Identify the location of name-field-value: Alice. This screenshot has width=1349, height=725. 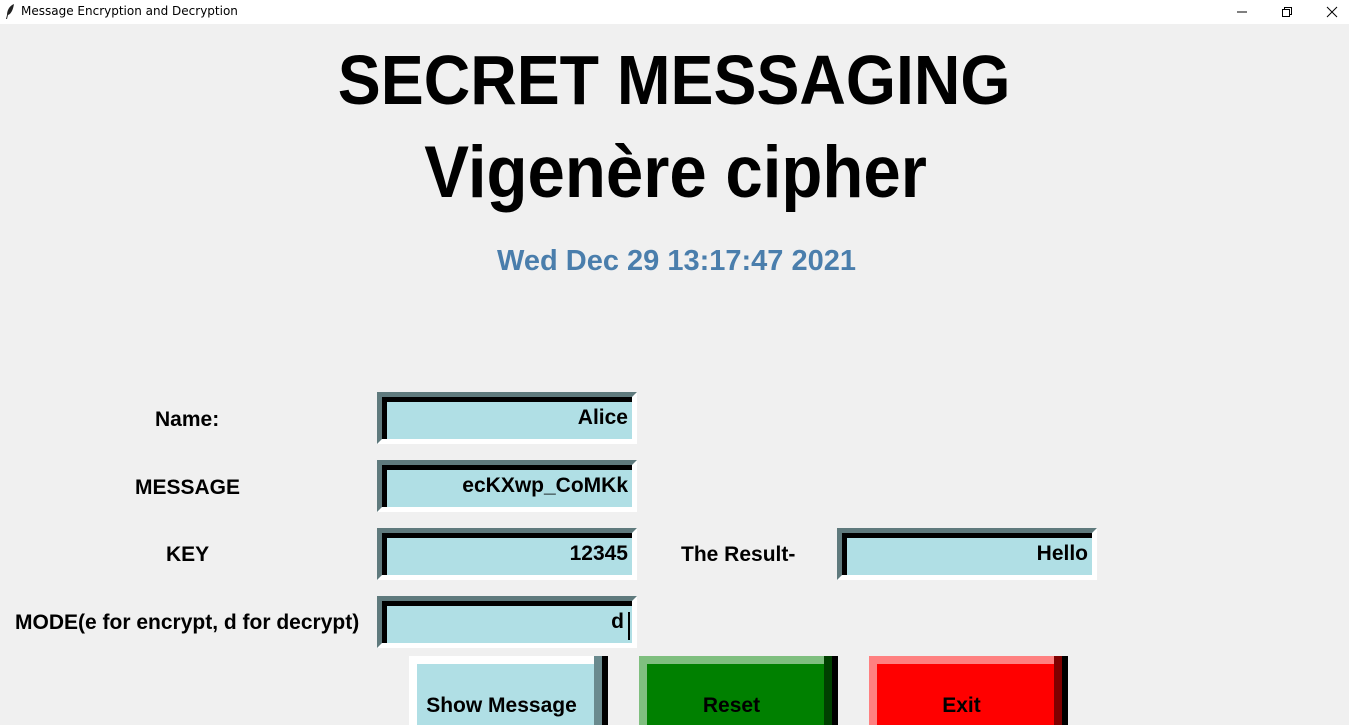
(602, 417).